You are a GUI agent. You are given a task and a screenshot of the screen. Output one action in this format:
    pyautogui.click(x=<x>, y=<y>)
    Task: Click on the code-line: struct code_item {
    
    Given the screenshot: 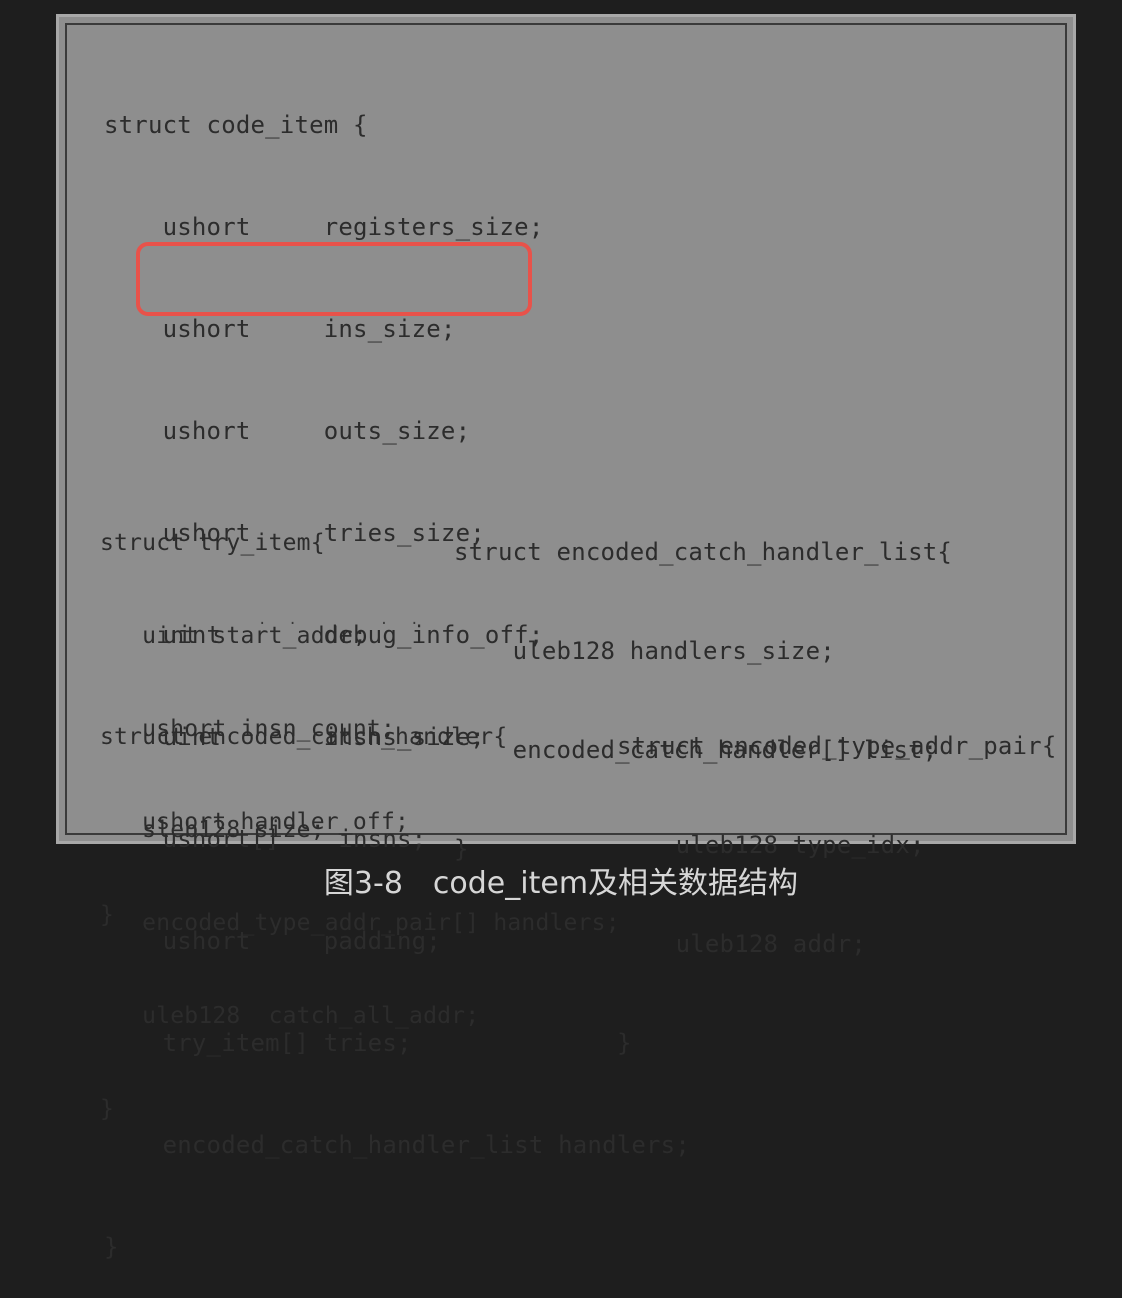 What is the action you would take?
    pyautogui.click(x=236, y=125)
    